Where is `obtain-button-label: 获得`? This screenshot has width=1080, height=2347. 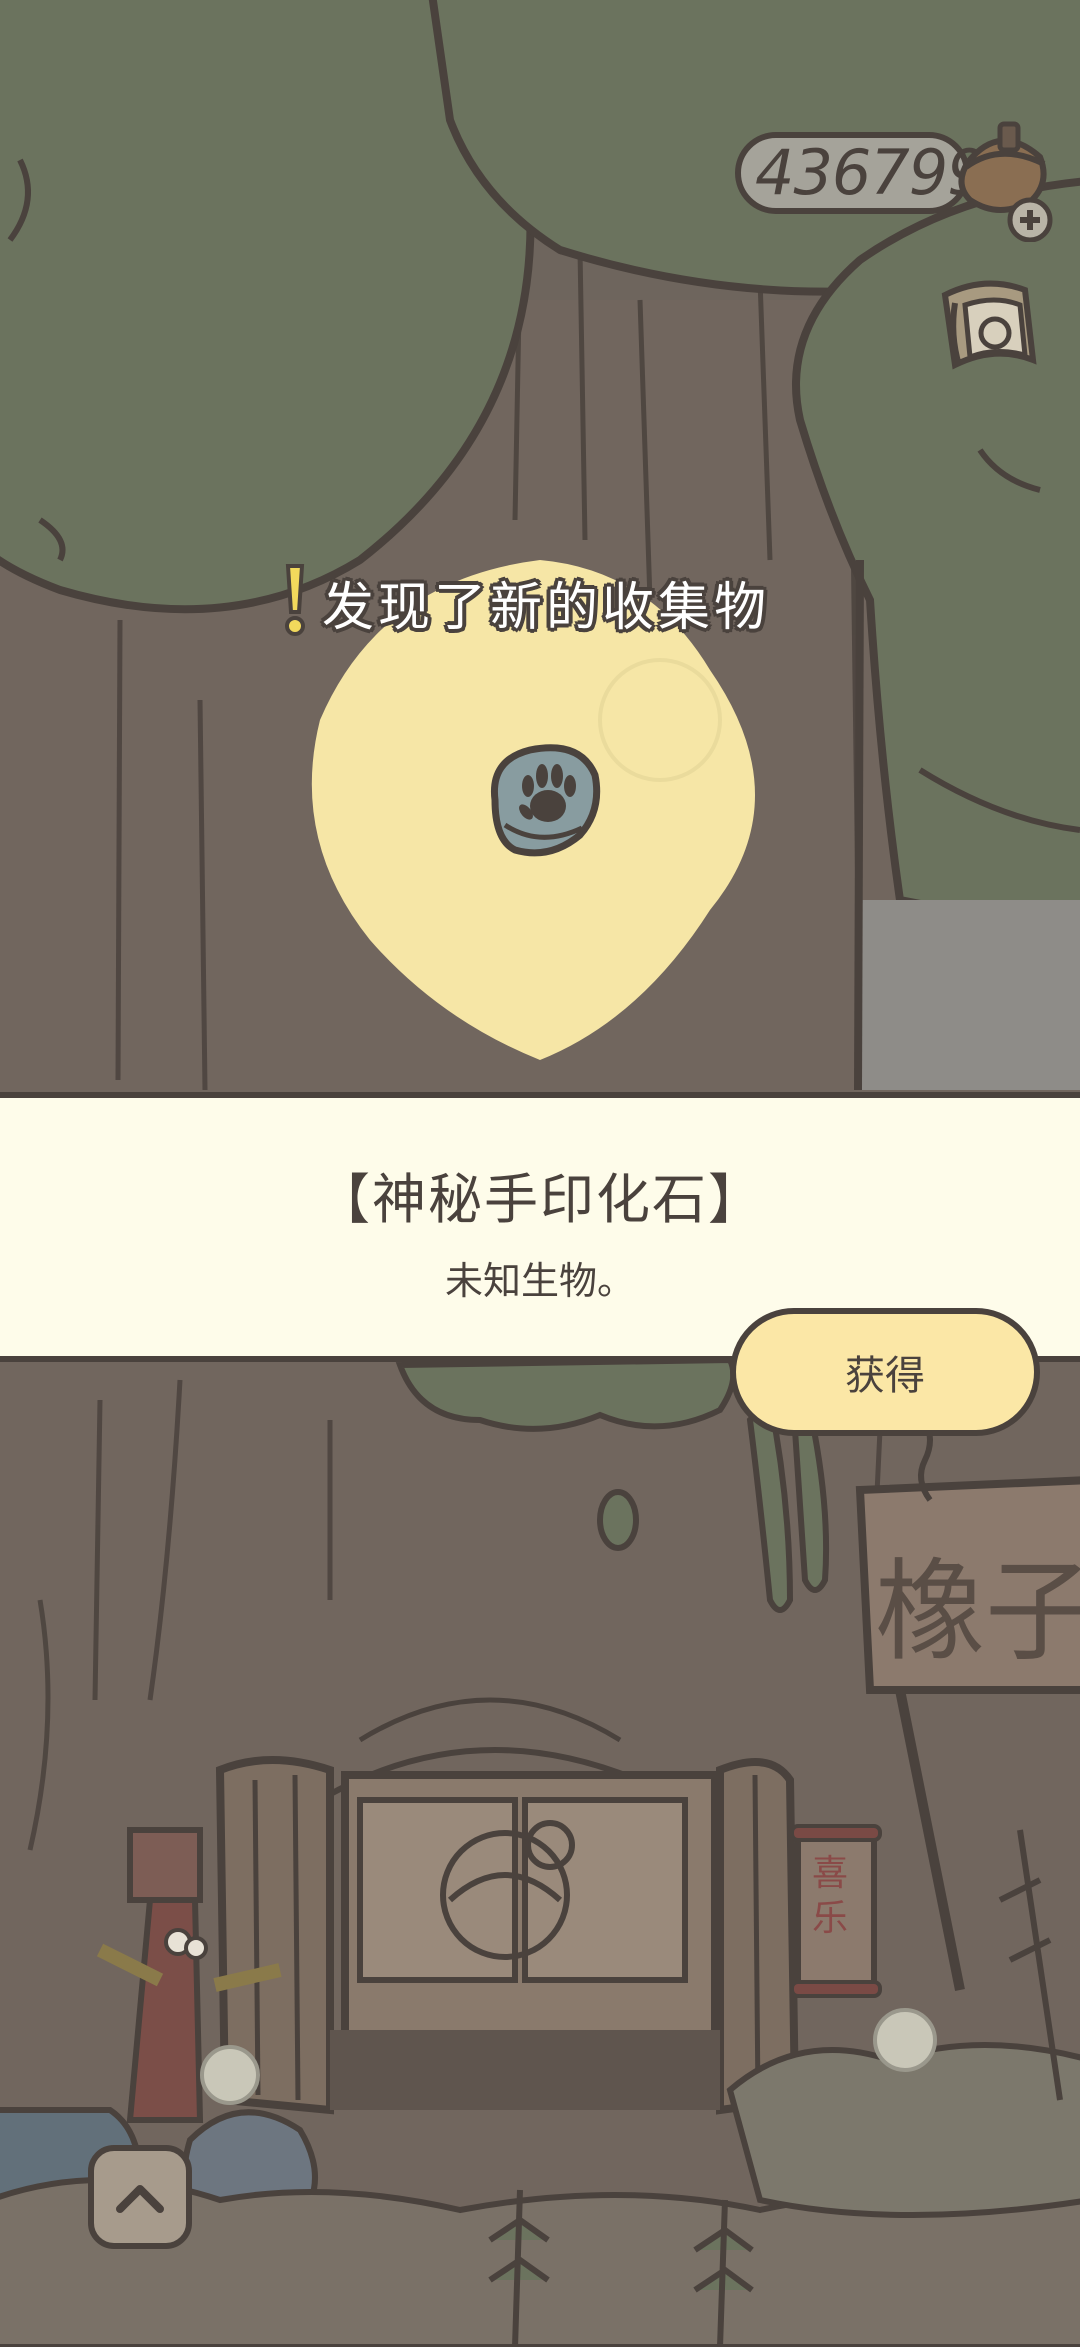 obtain-button-label: 获得 is located at coordinates (885, 1376).